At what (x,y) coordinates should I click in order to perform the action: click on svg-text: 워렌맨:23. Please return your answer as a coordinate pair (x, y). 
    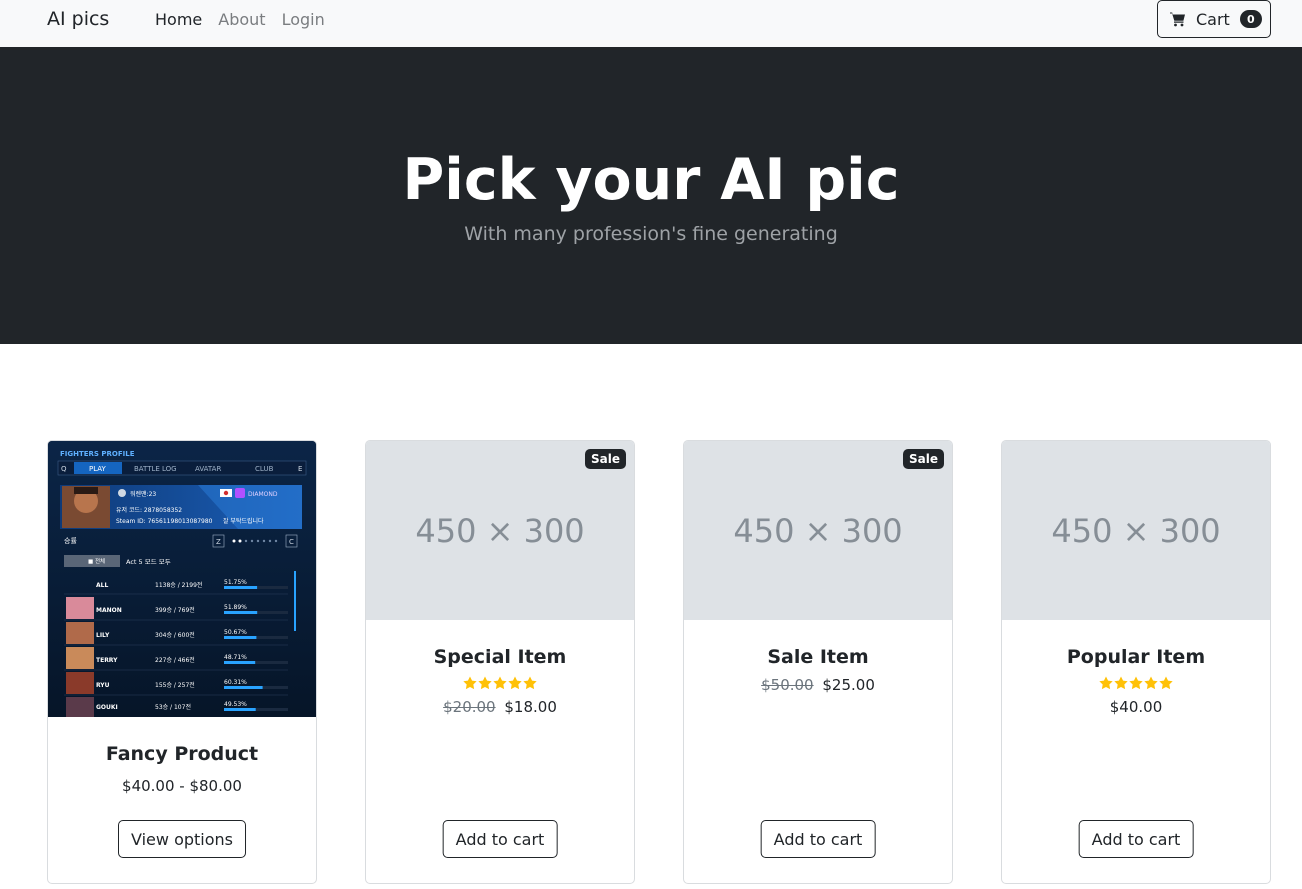
    Looking at the image, I should click on (143, 494).